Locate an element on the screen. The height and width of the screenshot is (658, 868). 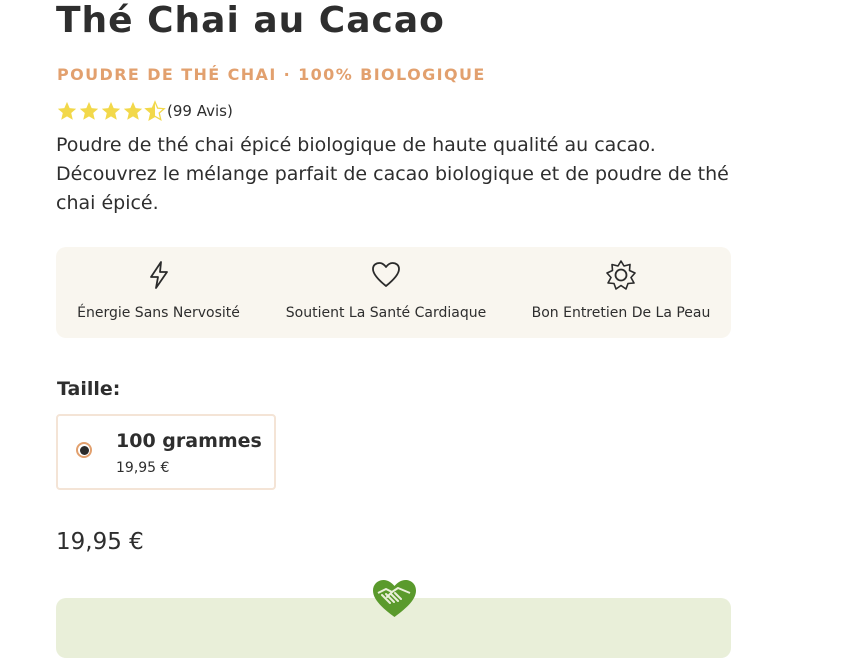
size-option-price: 19,95 € is located at coordinates (143, 468).